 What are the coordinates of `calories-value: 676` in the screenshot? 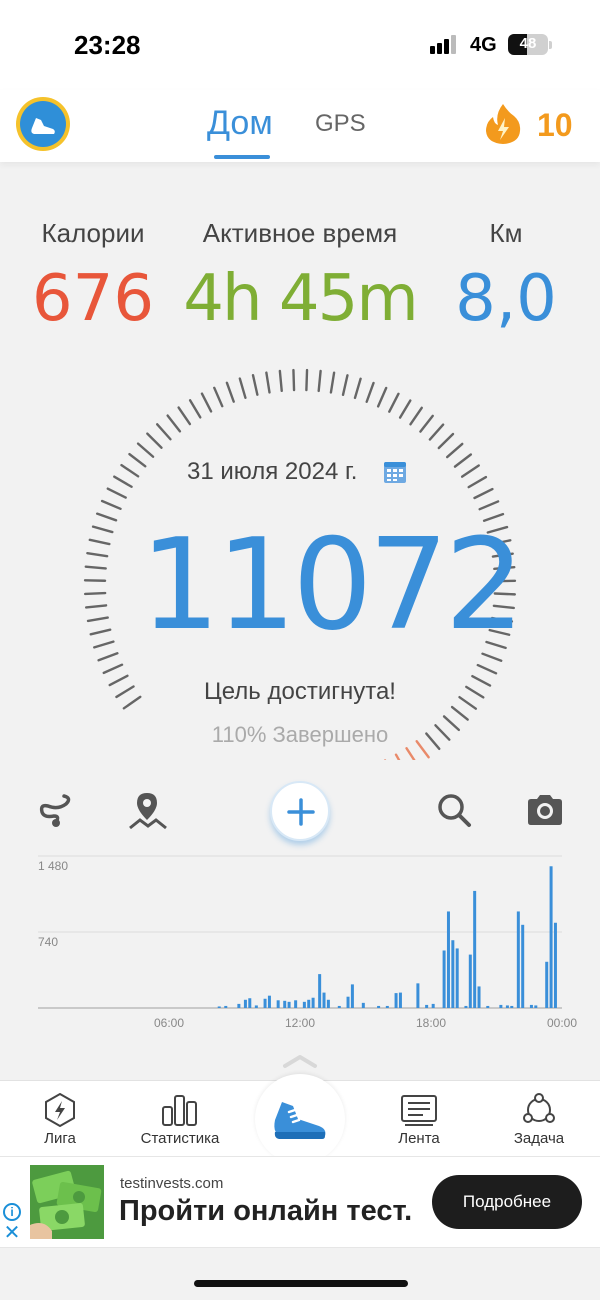 It's located at (93, 299).